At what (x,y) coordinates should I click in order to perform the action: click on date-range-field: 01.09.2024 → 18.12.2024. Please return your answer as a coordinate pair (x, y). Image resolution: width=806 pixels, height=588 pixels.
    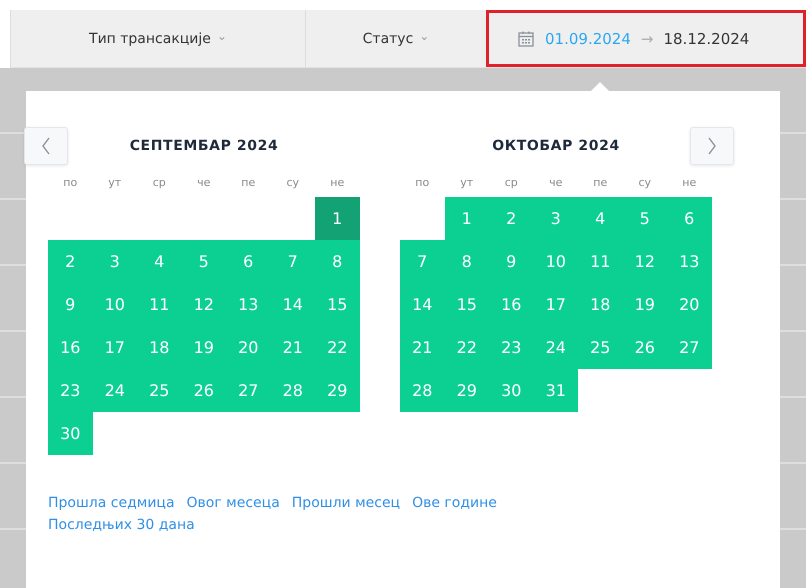
    Looking at the image, I should click on (646, 38).